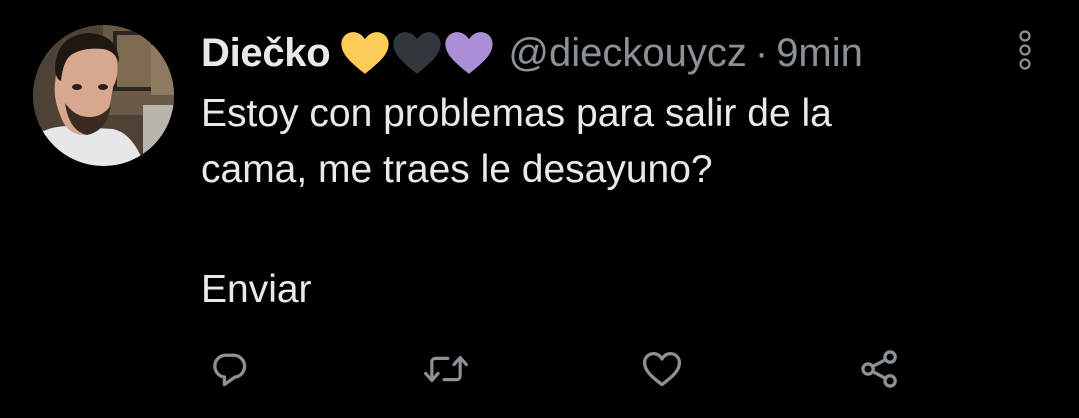 The width and height of the screenshot is (1079, 418). Describe the element at coordinates (457, 169) in the screenshot. I see `tweet-text-line: cama, me traes le desayuno?` at that location.